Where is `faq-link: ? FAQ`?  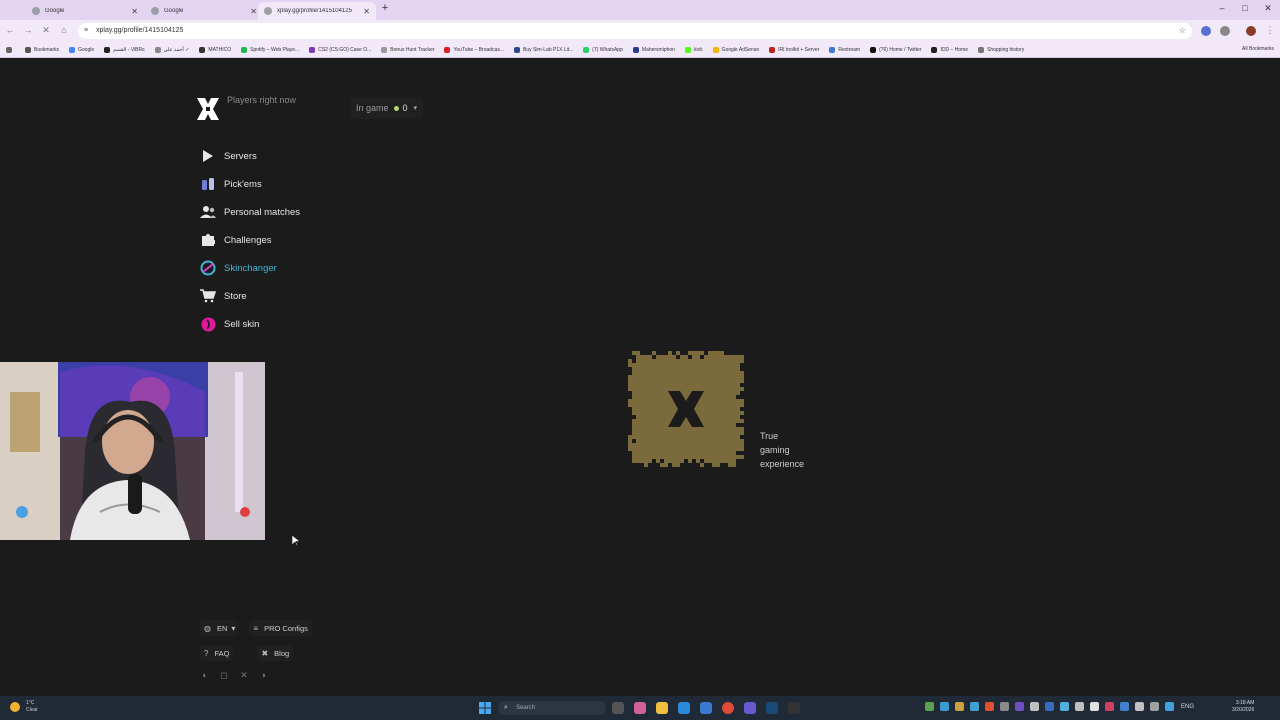 faq-link: ? FAQ is located at coordinates (217, 653).